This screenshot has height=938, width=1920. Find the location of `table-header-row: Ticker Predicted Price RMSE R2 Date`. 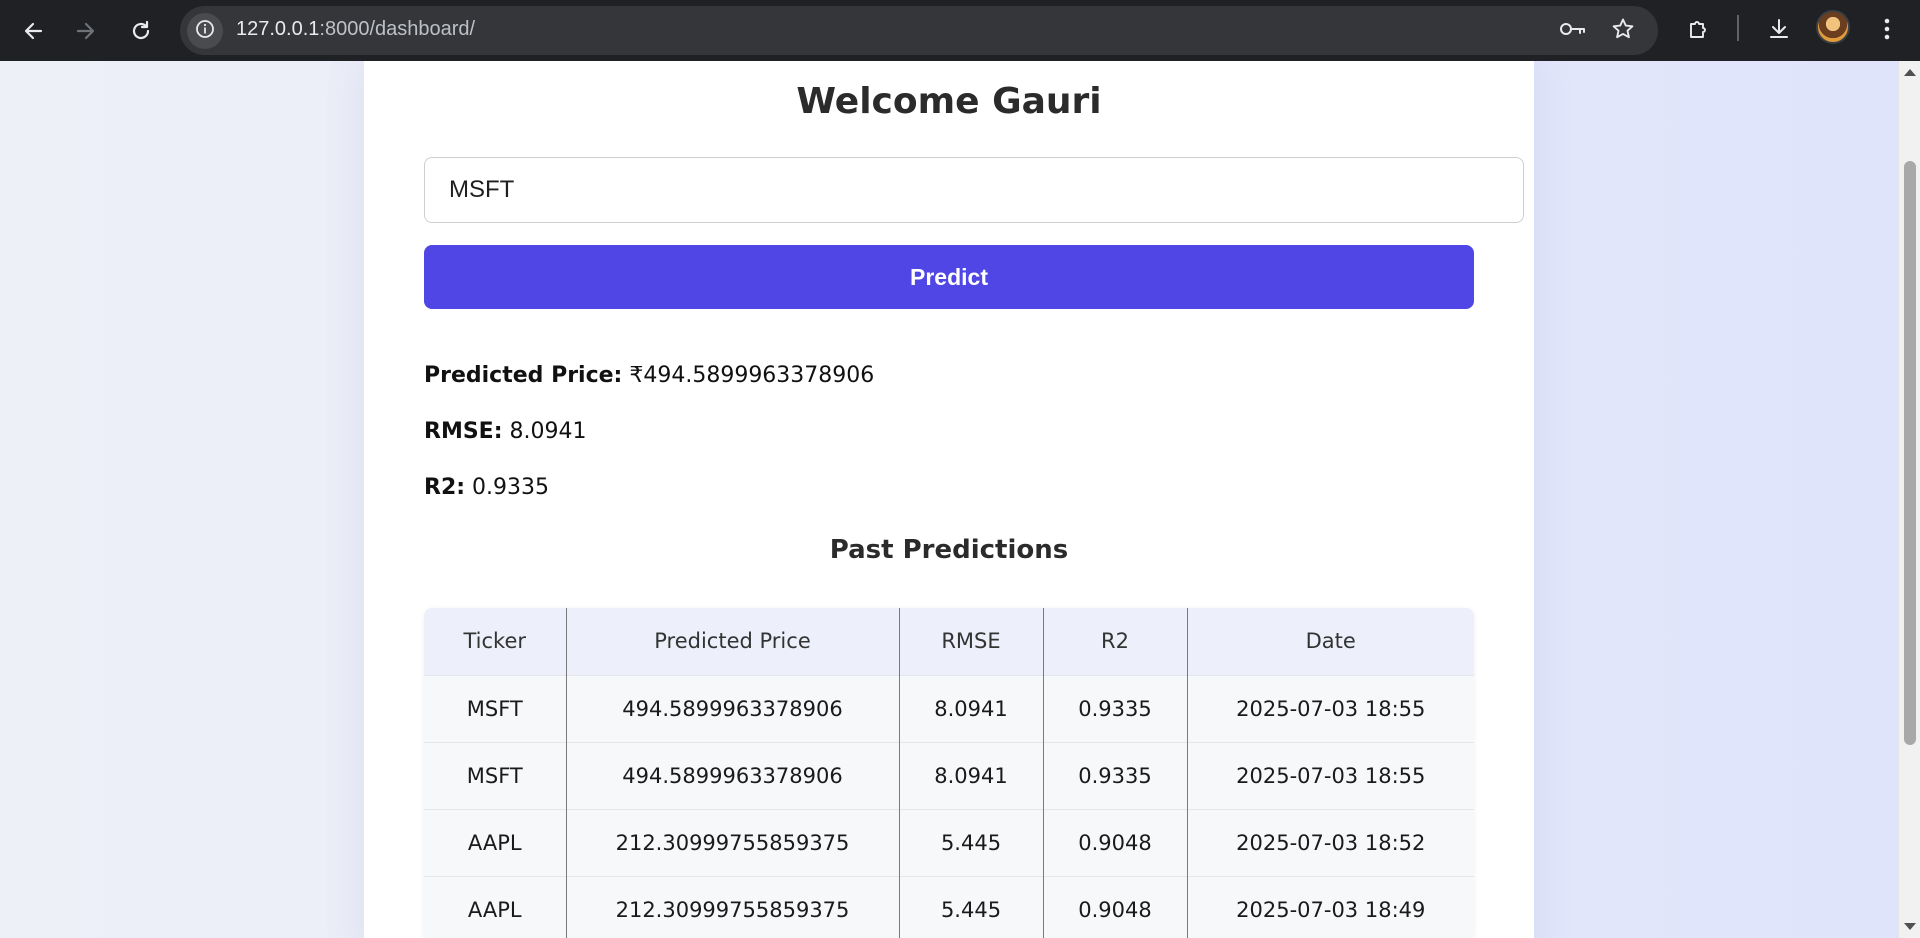

table-header-row: Ticker Predicted Price RMSE R2 Date is located at coordinates (949, 641).